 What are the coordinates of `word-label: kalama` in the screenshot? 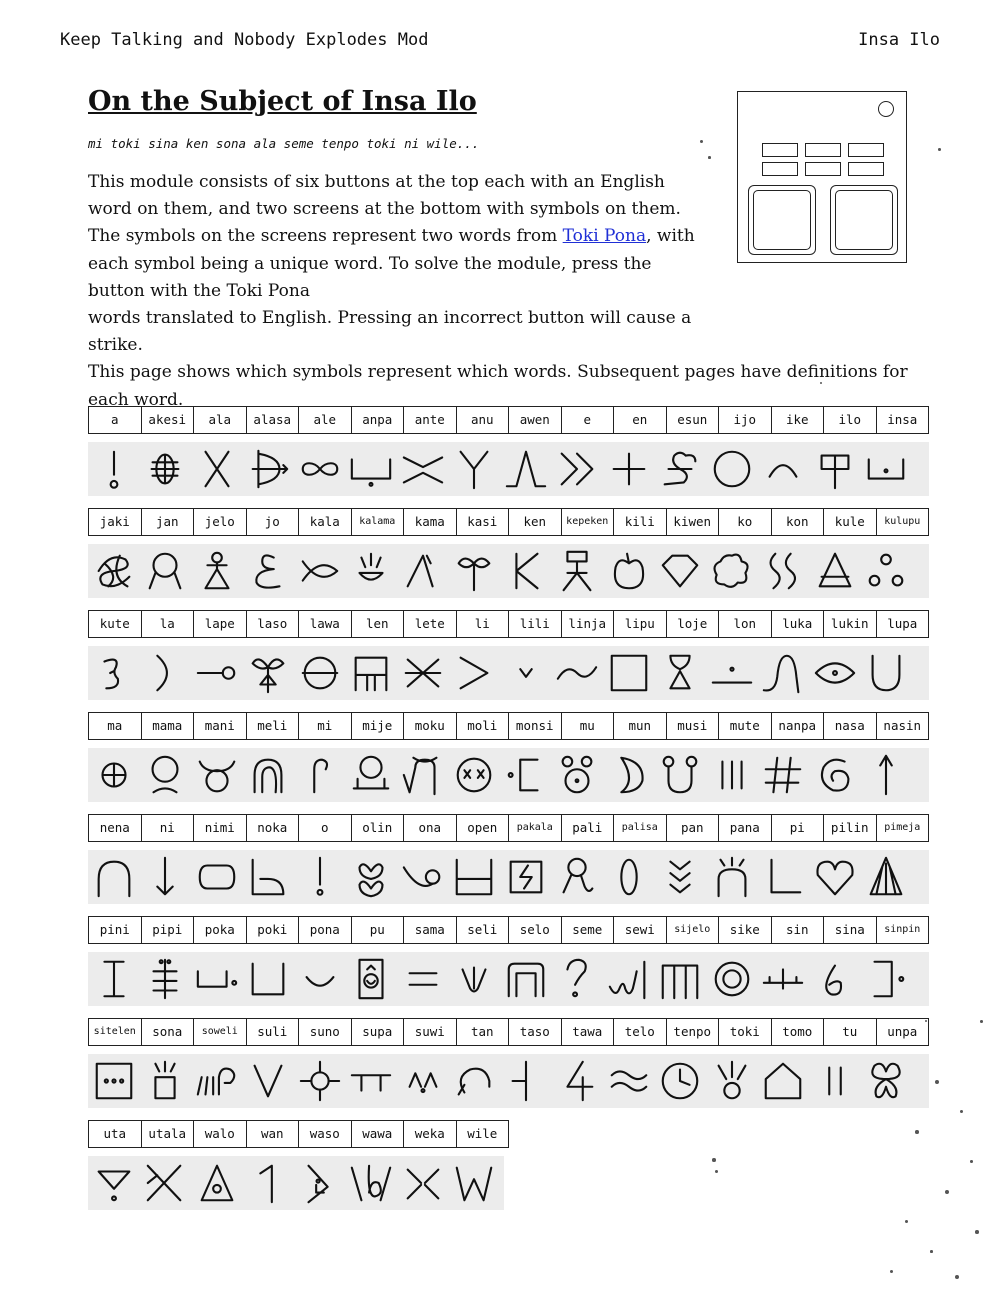 It's located at (377, 522).